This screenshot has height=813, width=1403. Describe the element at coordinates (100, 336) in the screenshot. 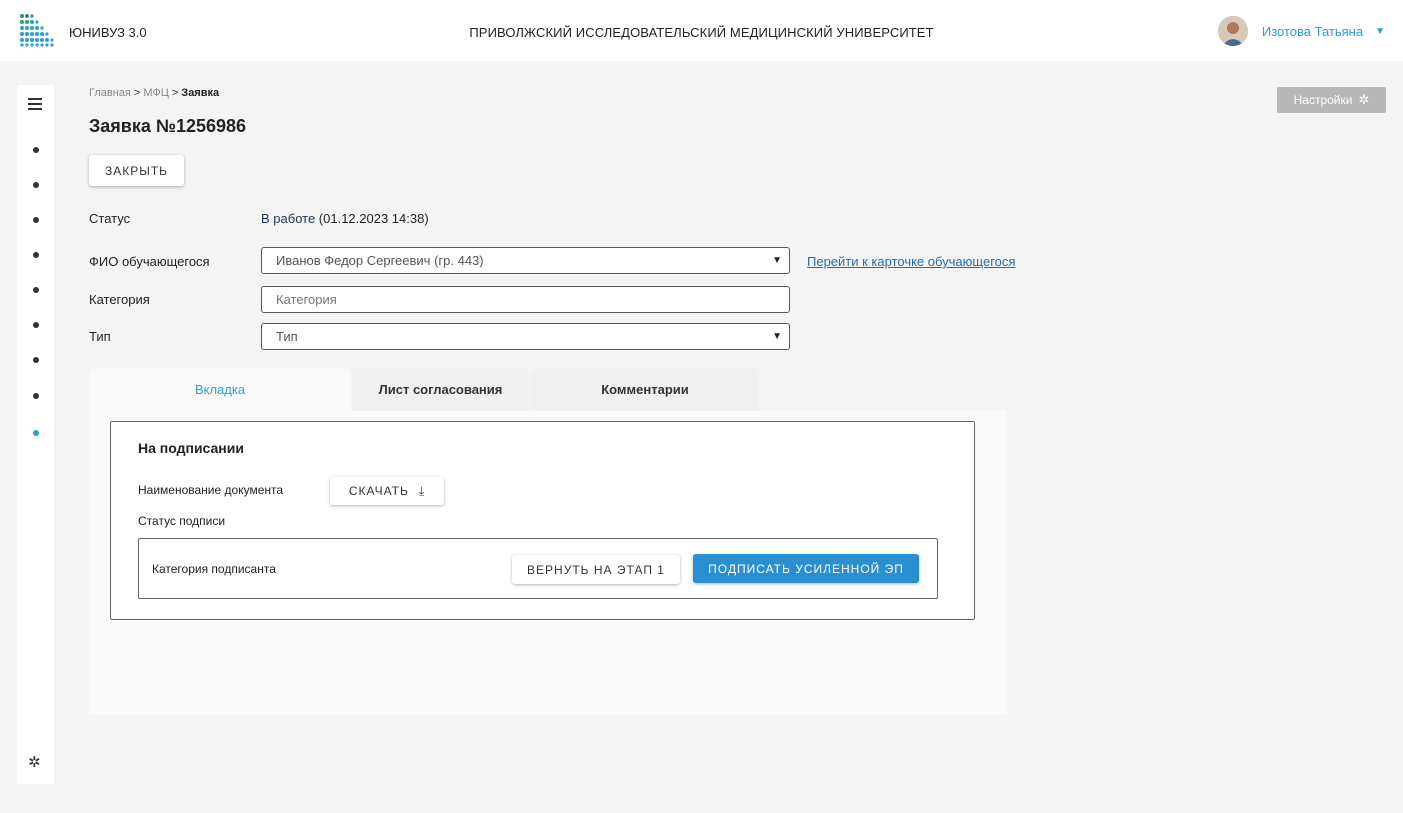

I see `type-label: Тип` at that location.